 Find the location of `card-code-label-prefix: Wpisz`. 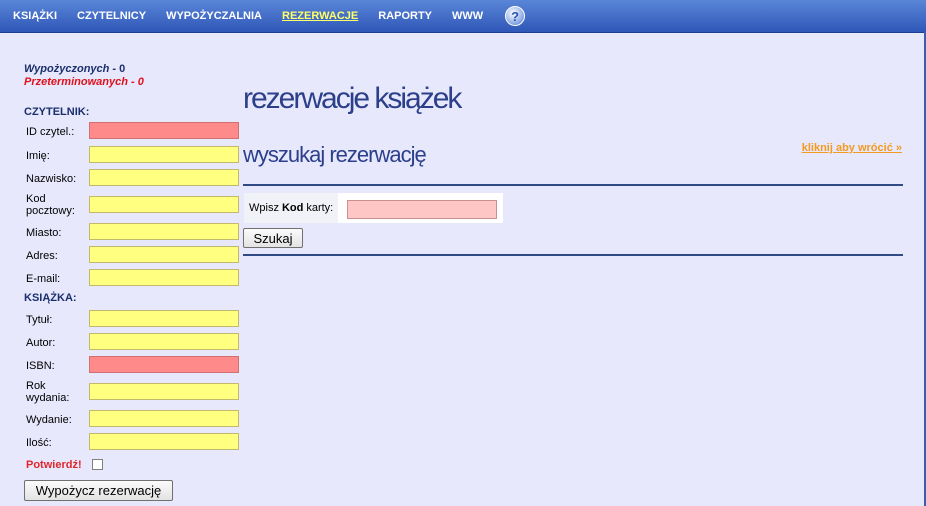

card-code-label-prefix: Wpisz is located at coordinates (264, 208).